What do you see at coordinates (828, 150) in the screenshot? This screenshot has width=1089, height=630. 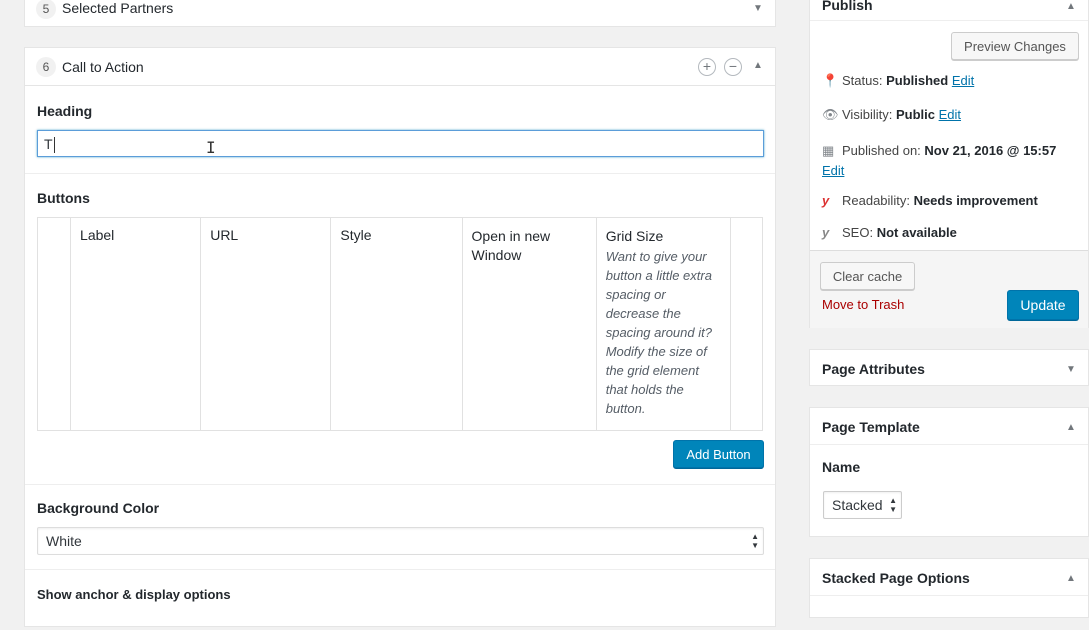 I see `calendar-icon: ▦` at bounding box center [828, 150].